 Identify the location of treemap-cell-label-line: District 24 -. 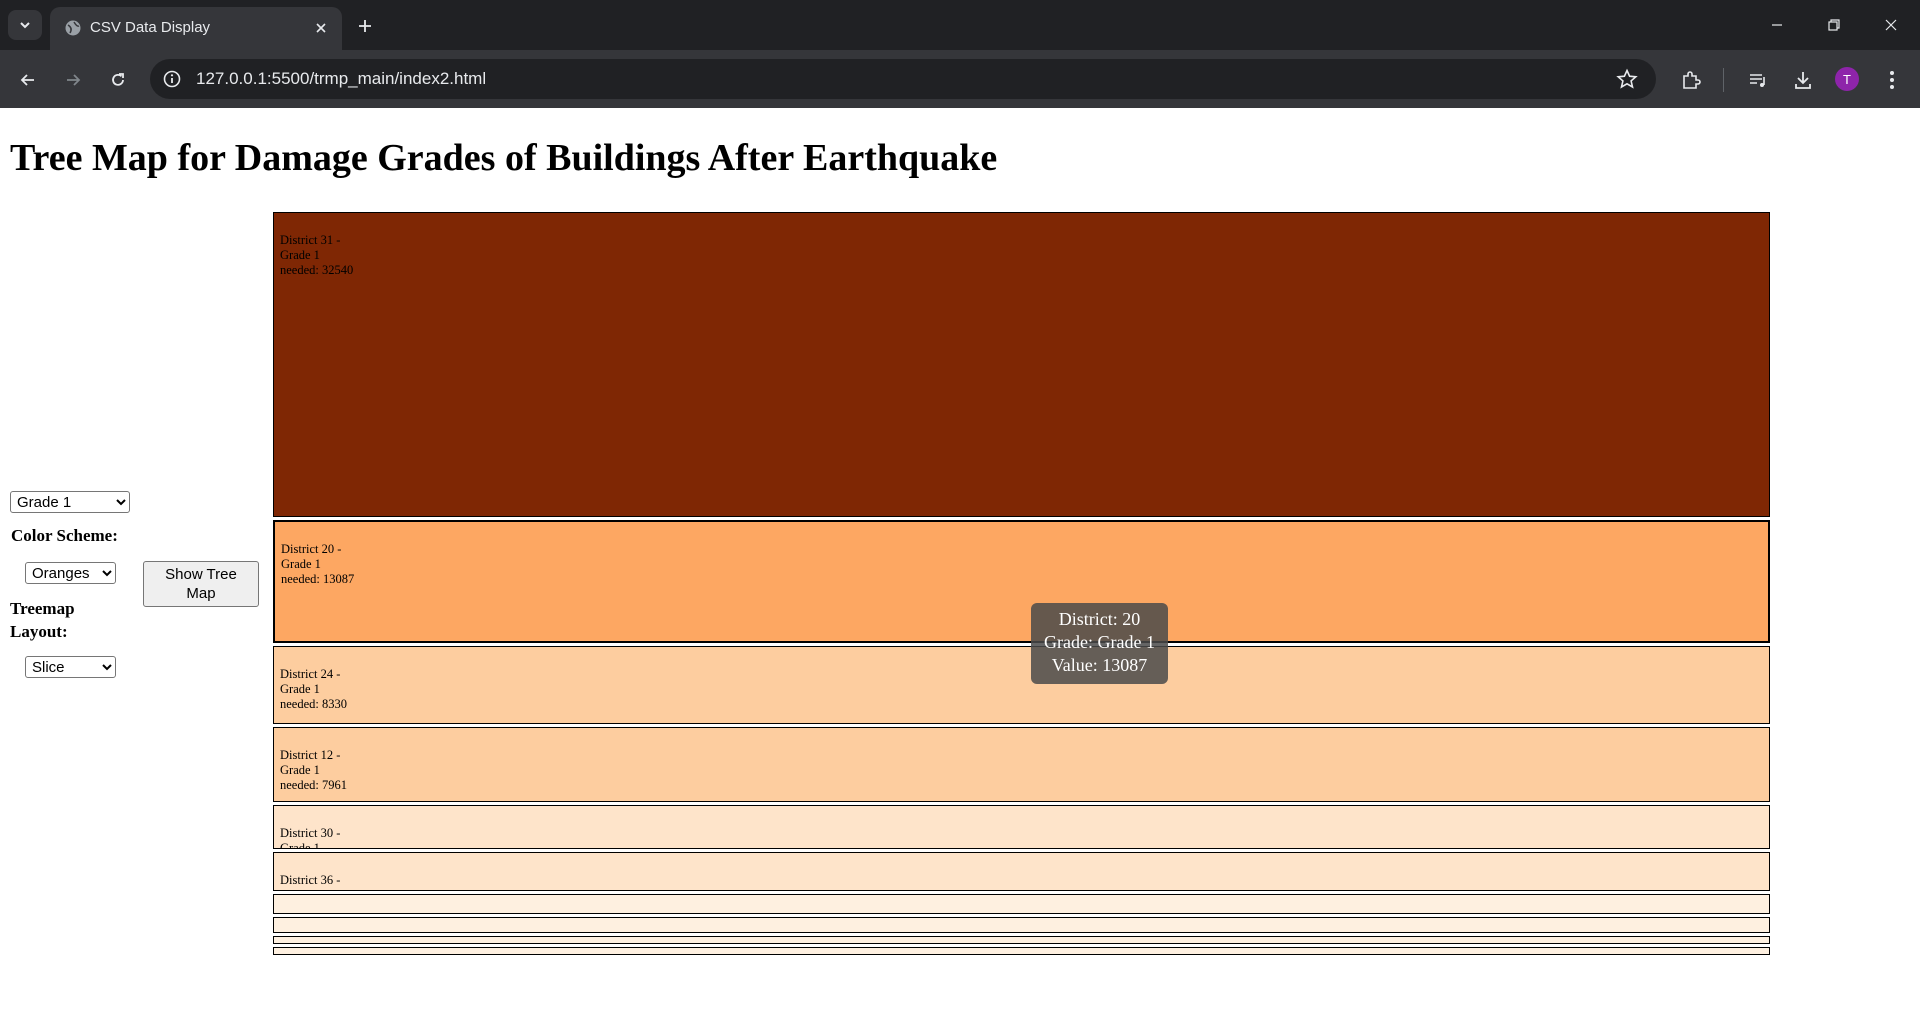
(310, 674).